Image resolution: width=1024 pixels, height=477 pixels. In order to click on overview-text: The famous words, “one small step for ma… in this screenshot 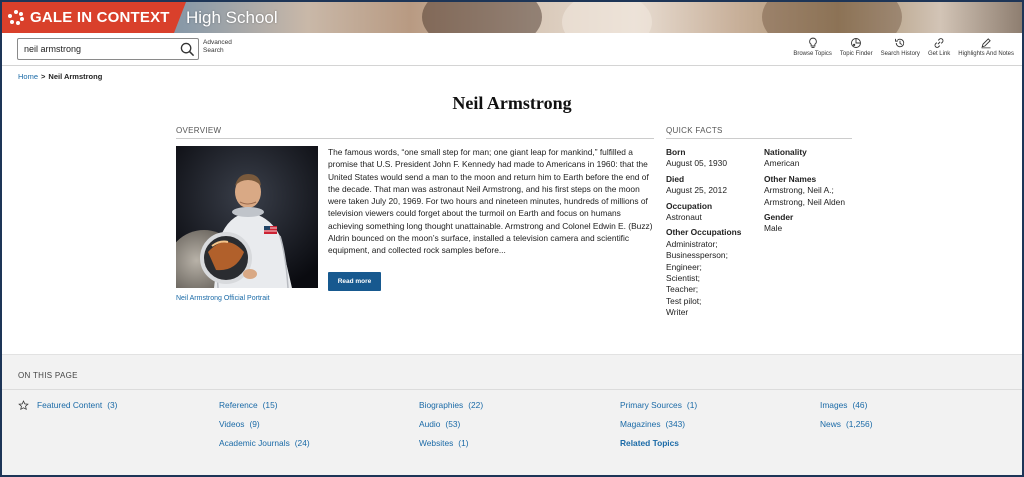, I will do `click(490, 201)`.